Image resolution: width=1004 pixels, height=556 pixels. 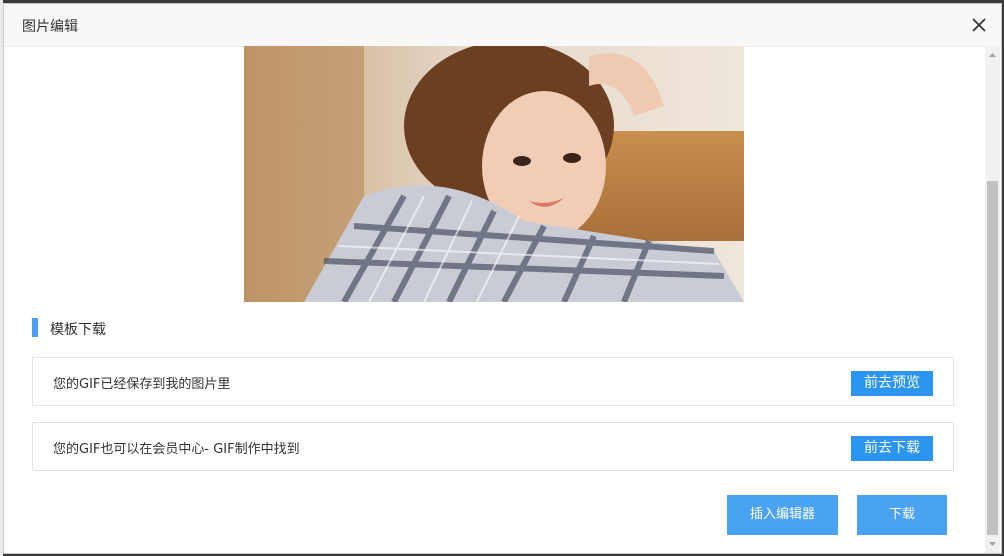 What do you see at coordinates (782, 515) in the screenshot?
I see `insert-editor-button: 插入编辑器` at bounding box center [782, 515].